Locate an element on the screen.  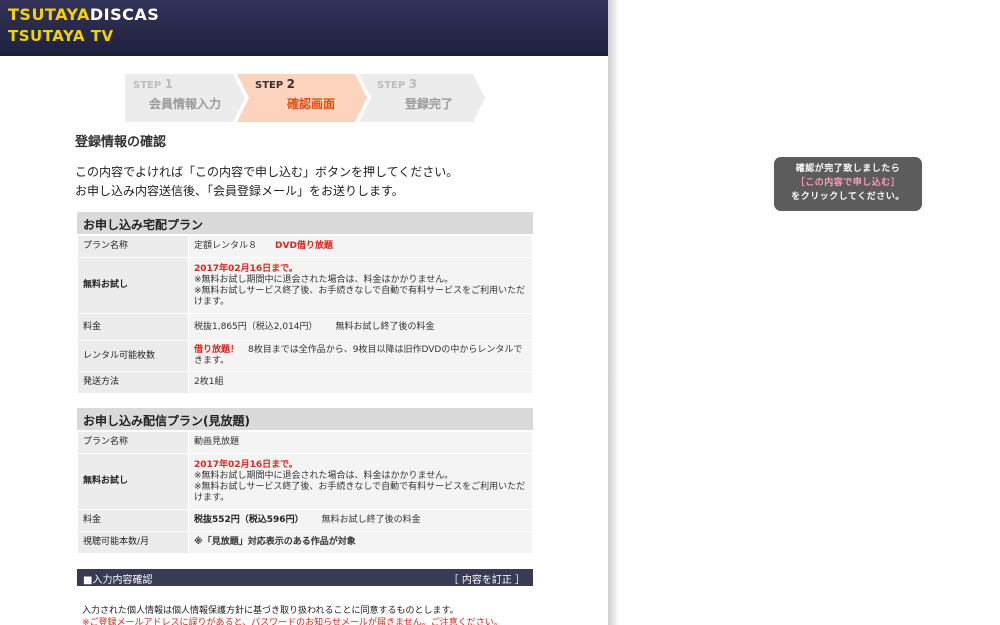
step-3-label: 登録完了 is located at coordinates (429, 104).